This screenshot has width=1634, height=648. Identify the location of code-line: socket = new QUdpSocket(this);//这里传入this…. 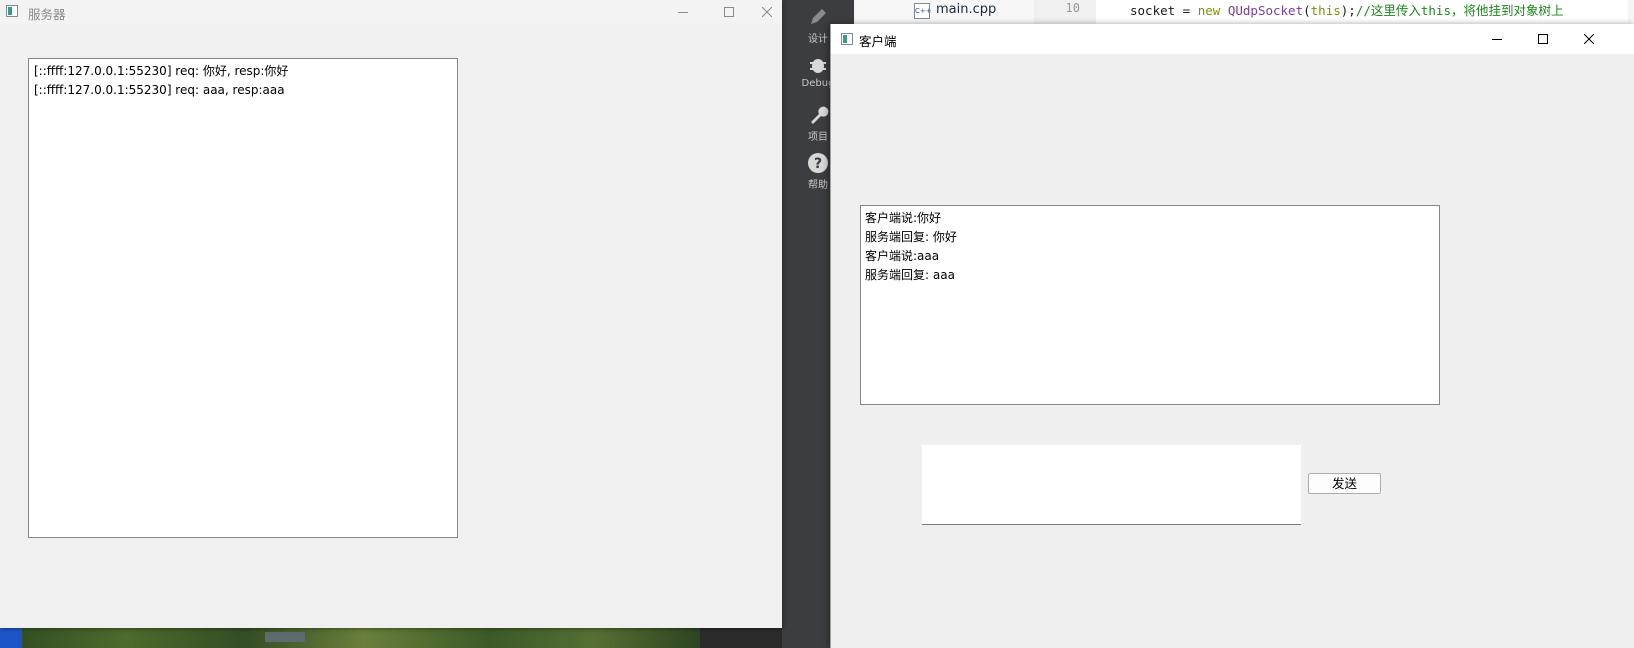
(1346, 9).